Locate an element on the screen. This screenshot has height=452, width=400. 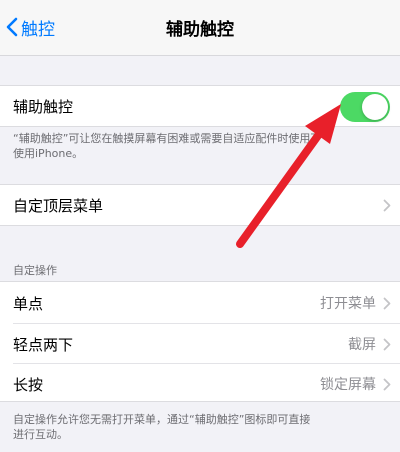
action-value: 截屏 is located at coordinates (362, 345).